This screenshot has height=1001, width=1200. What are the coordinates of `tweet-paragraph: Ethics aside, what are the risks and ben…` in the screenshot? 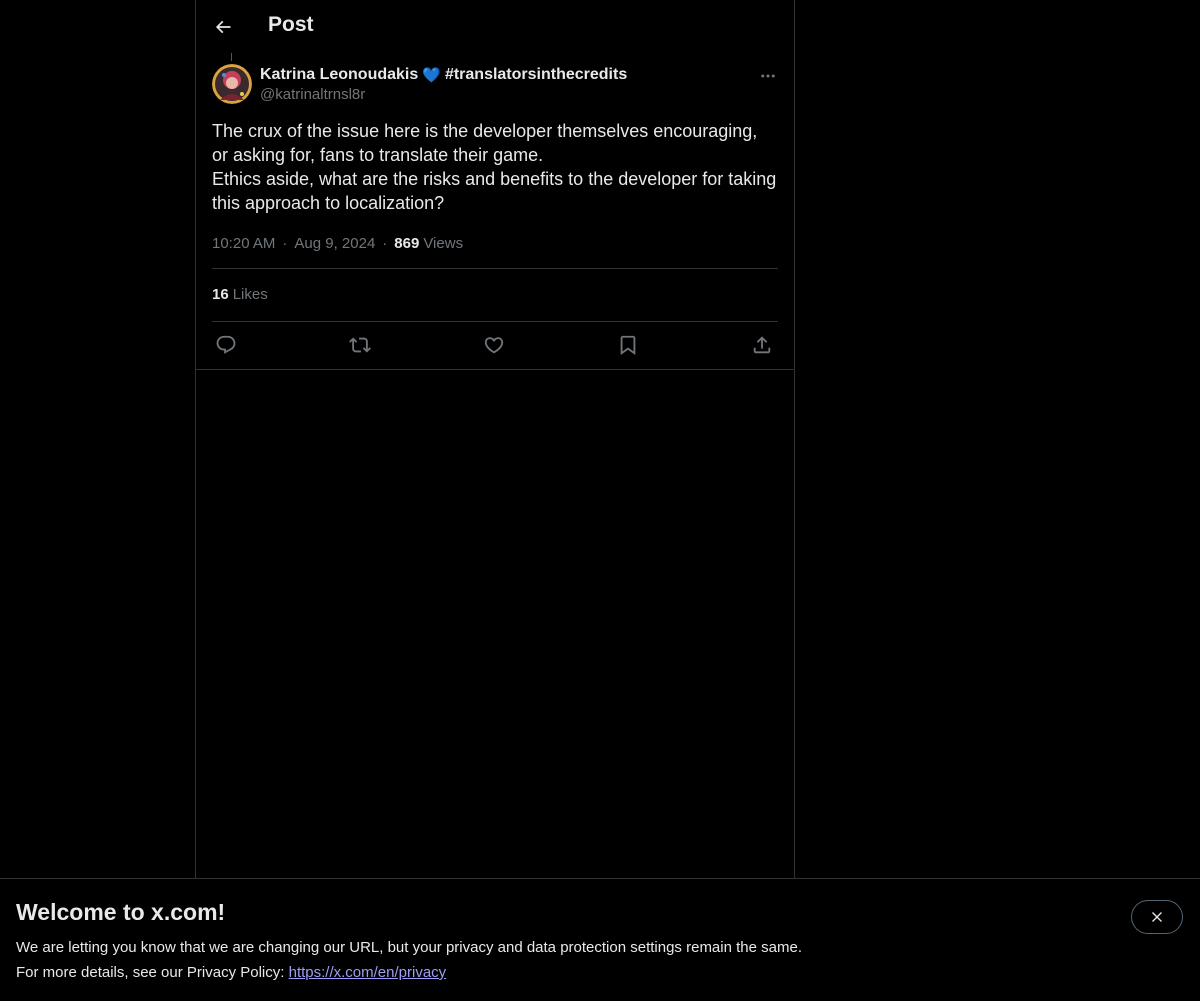 It's located at (494, 191).